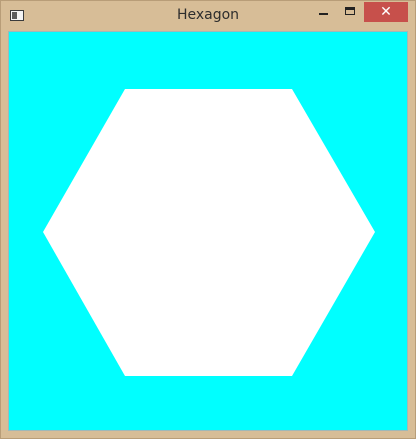 This screenshot has height=439, width=416. I want to click on title-bar: Hexagon ✕, so click(208, 16).